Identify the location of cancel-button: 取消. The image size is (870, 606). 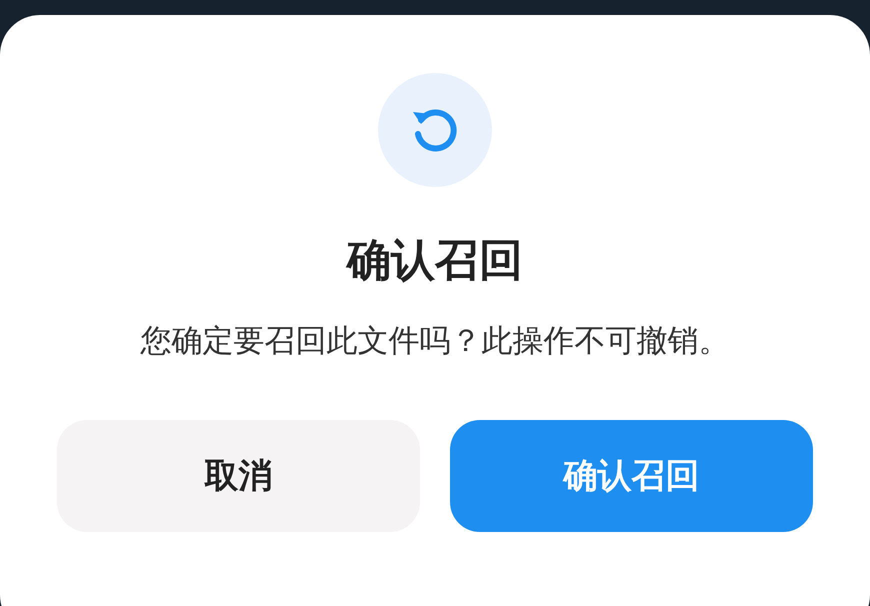
(238, 476).